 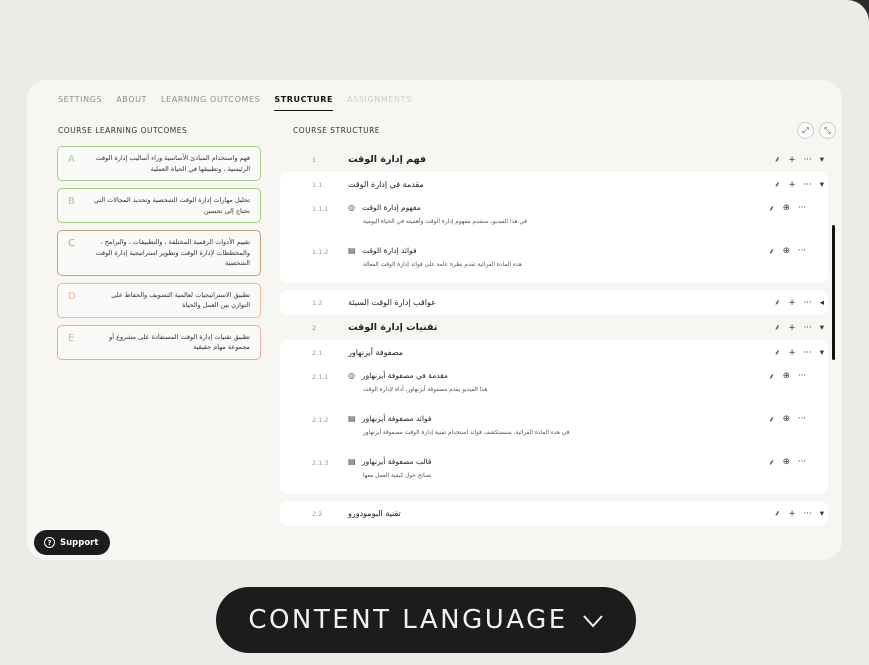 I want to click on reading-icon: ▤, so click(x=352, y=418).